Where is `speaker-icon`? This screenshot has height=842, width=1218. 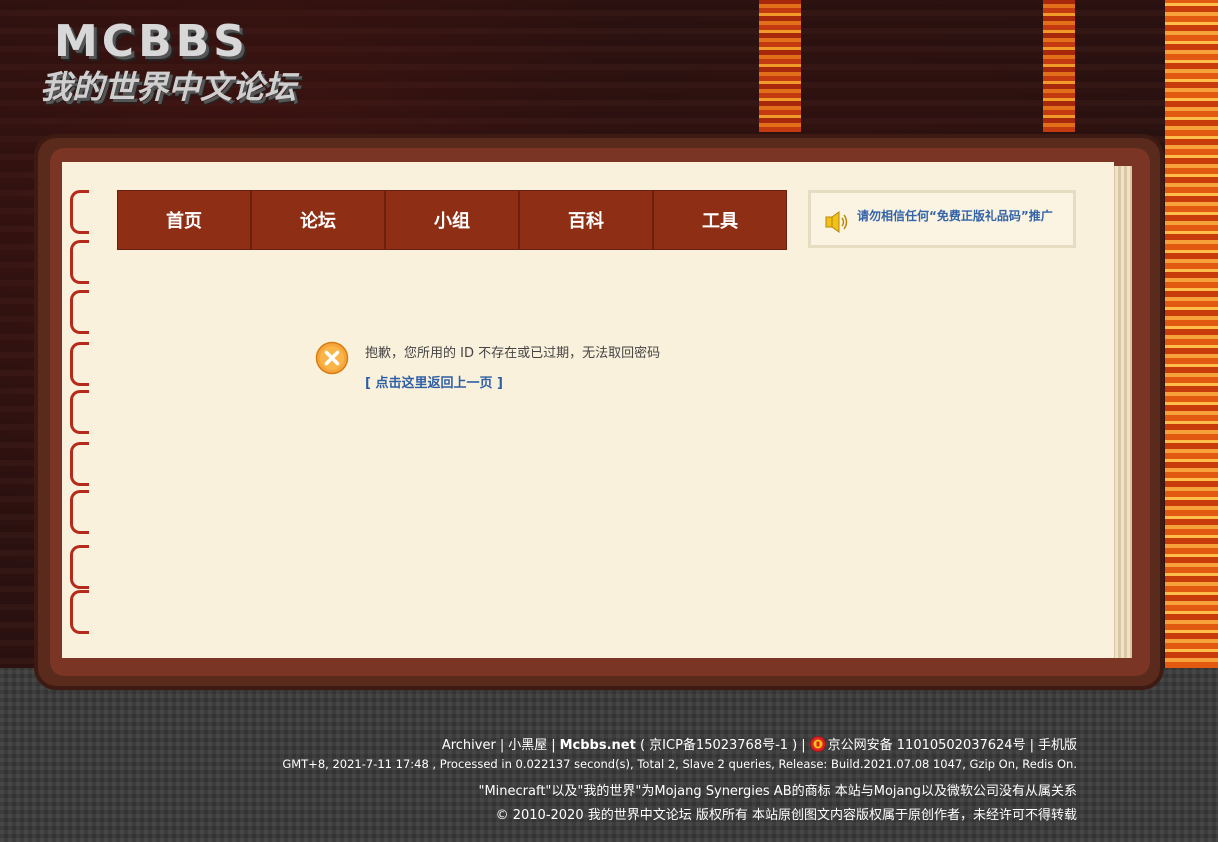
speaker-icon is located at coordinates (836, 222).